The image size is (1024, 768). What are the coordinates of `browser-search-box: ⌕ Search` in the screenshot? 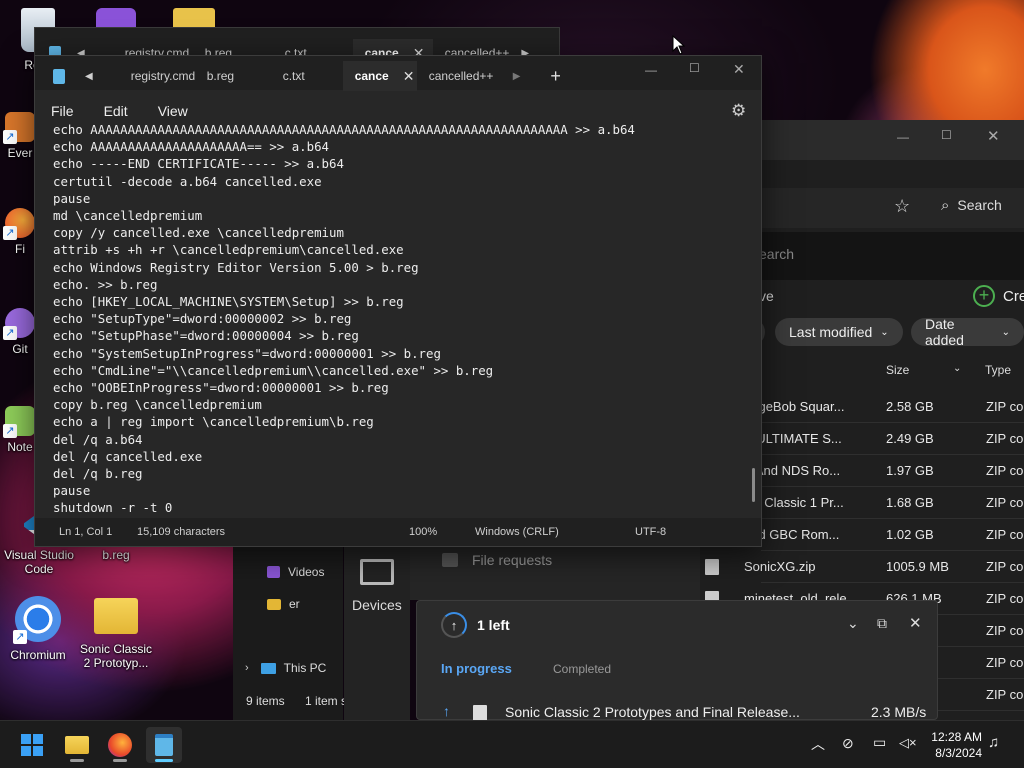 It's located at (977, 205).